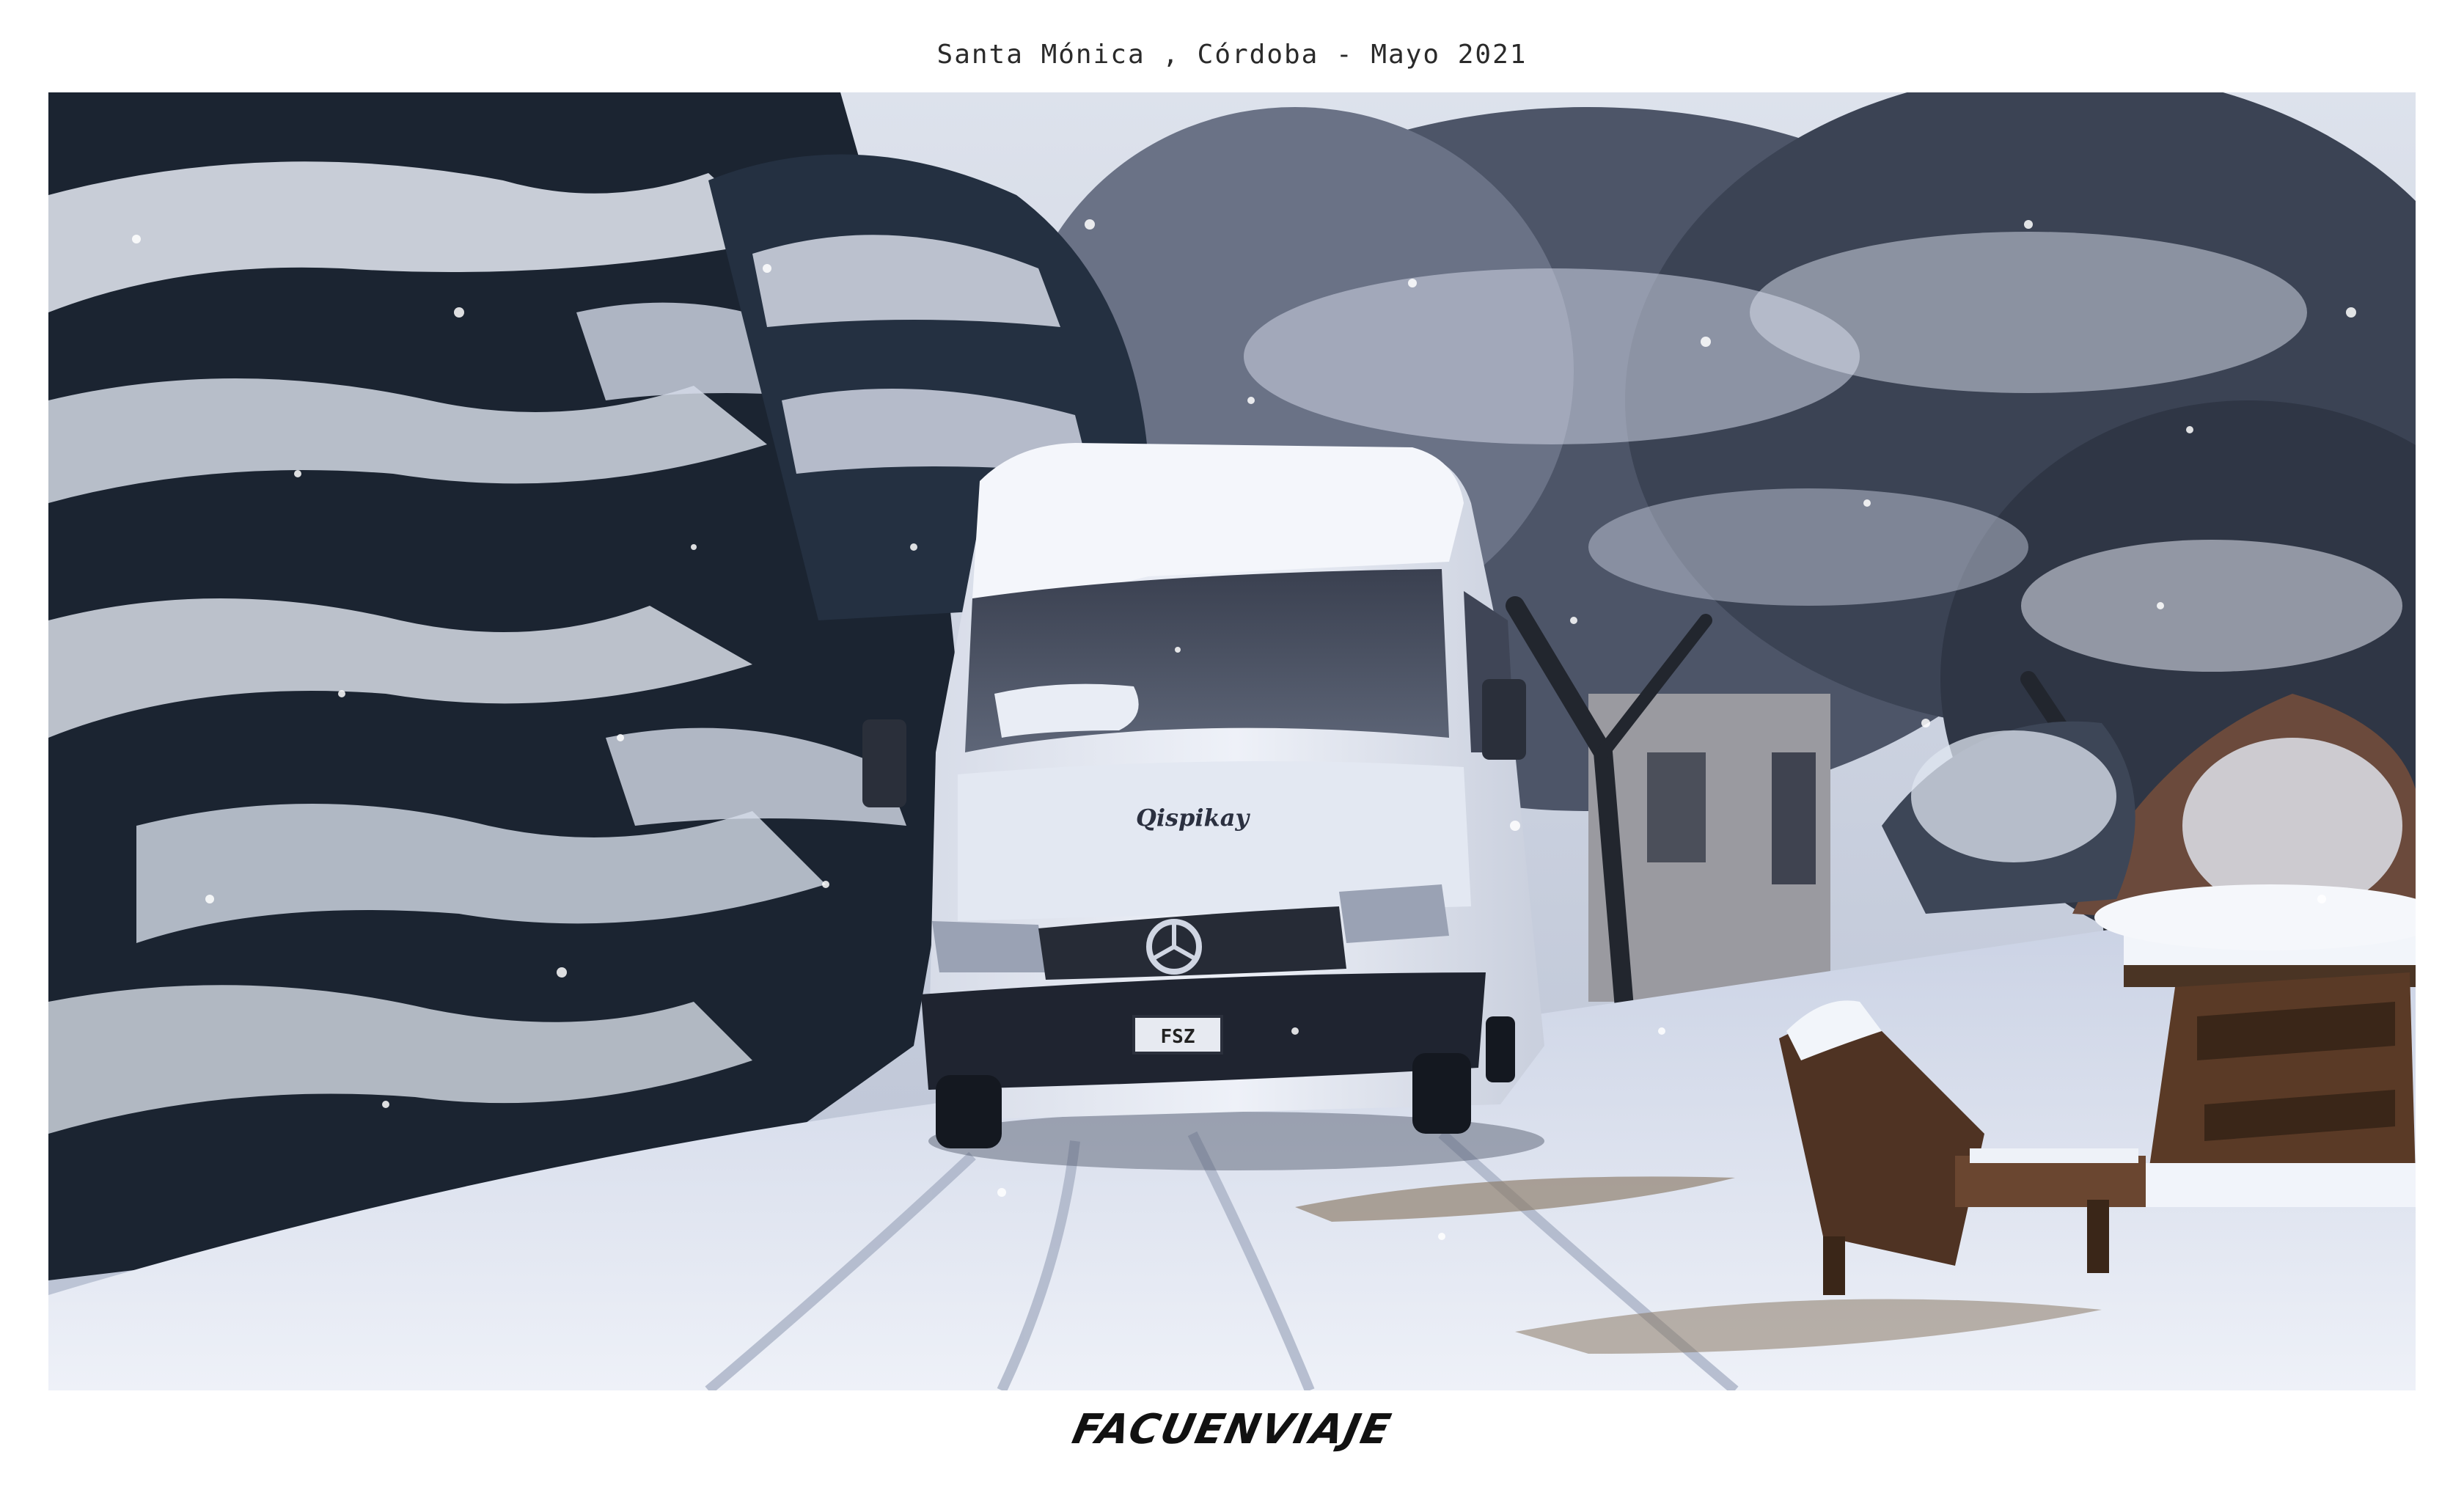  Describe the element at coordinates (1232, 55) in the screenshot. I see `photo-caption: Santa Mónica , Córdoba - Mayo 2021` at that location.